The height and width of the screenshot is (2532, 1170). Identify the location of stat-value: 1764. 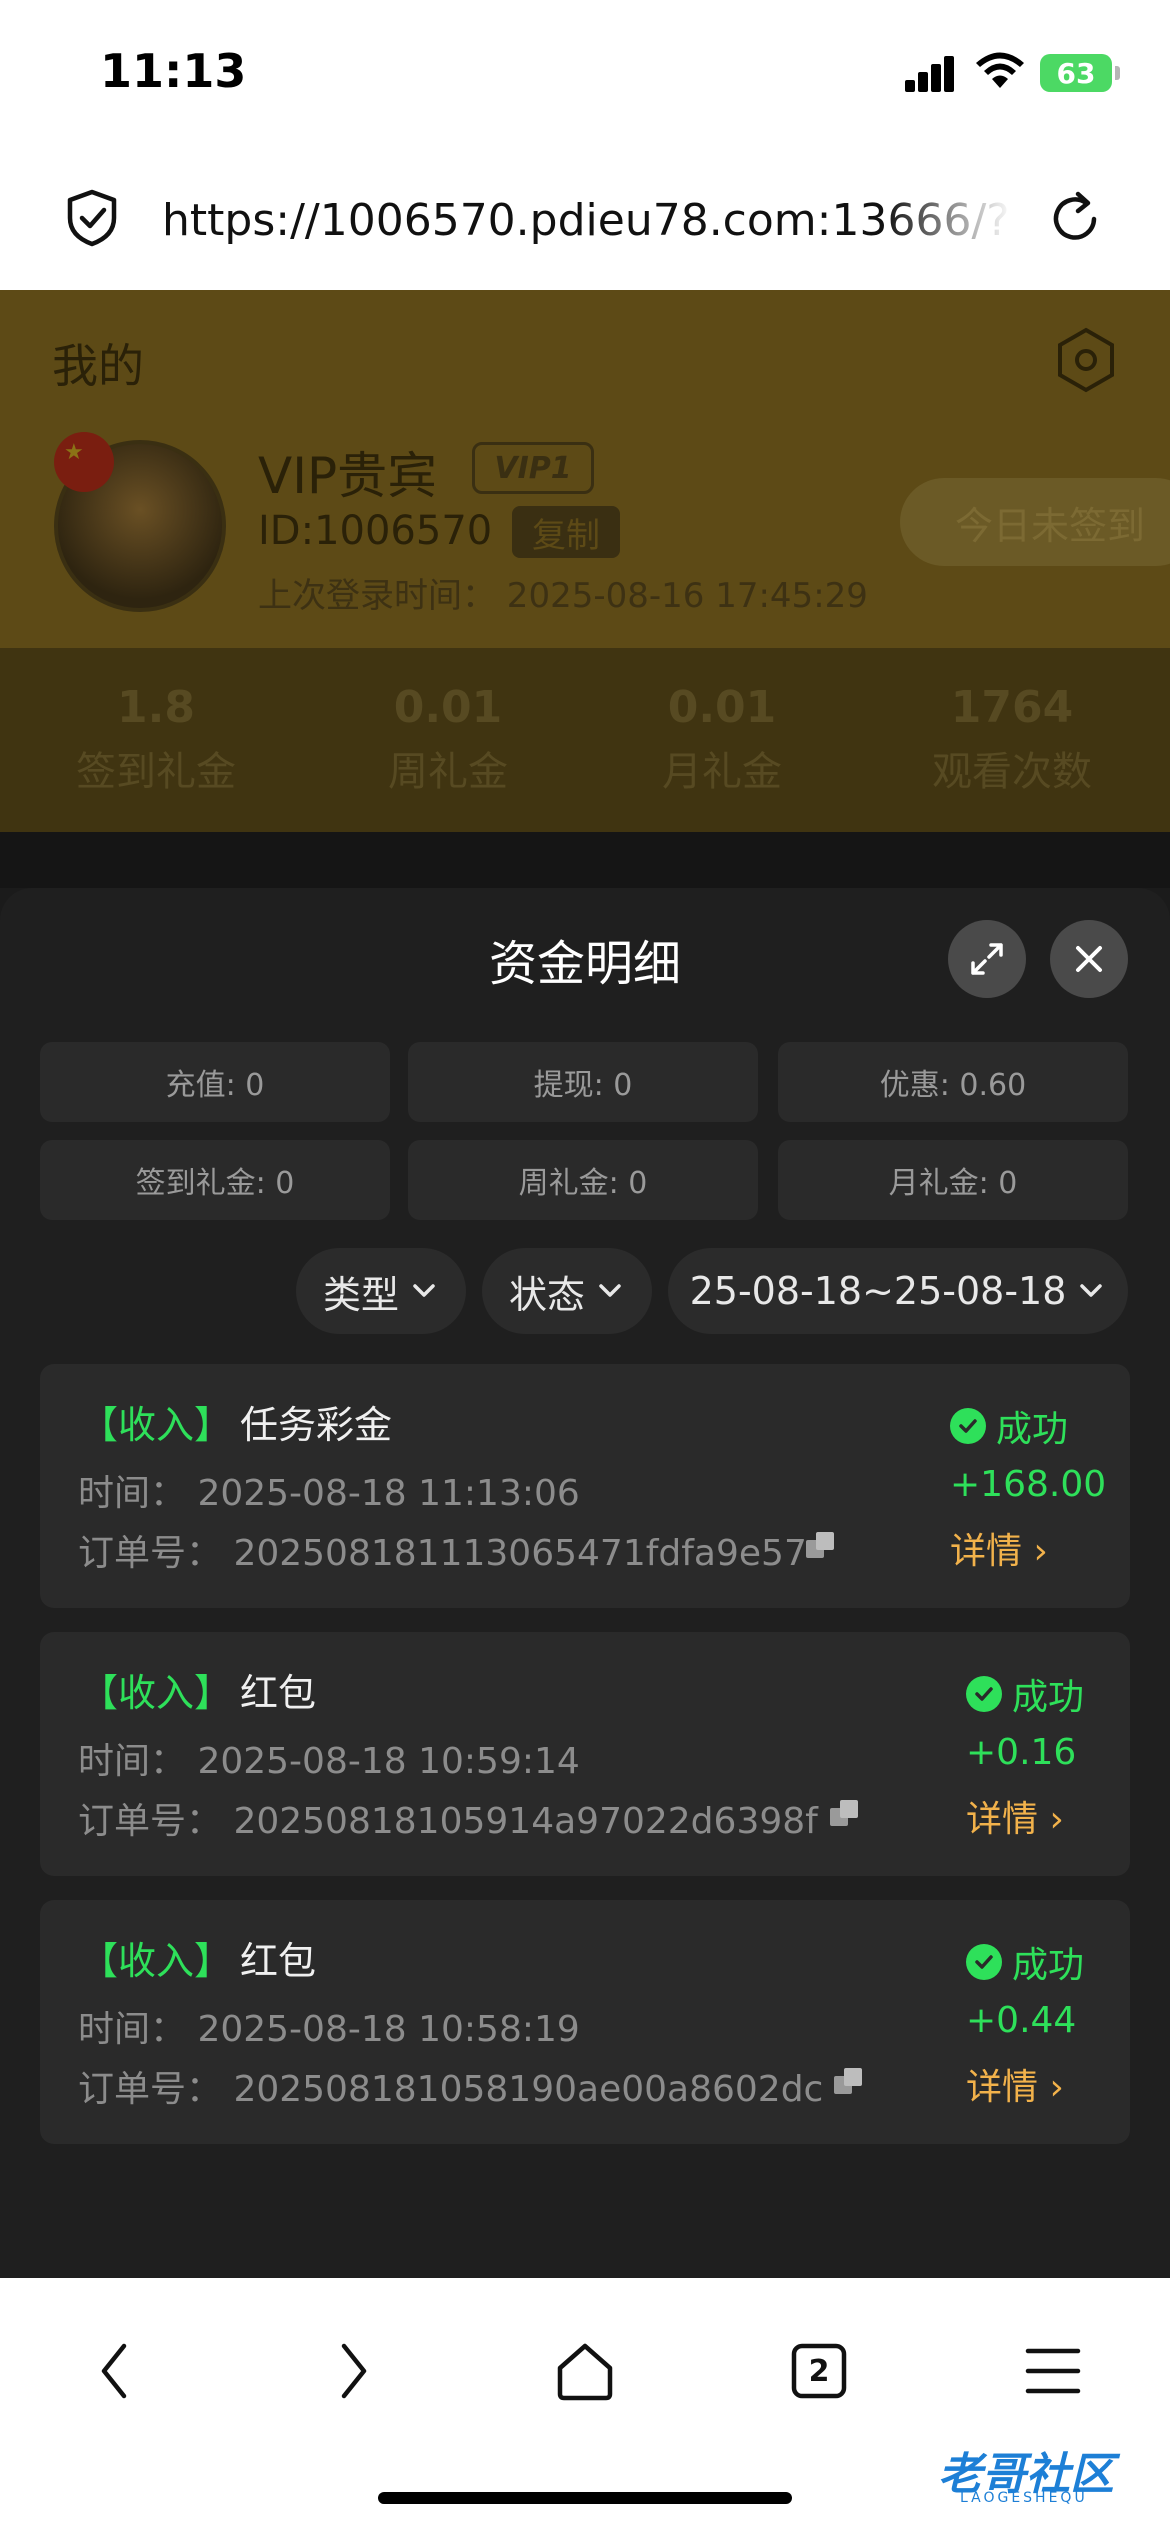
(1012, 707).